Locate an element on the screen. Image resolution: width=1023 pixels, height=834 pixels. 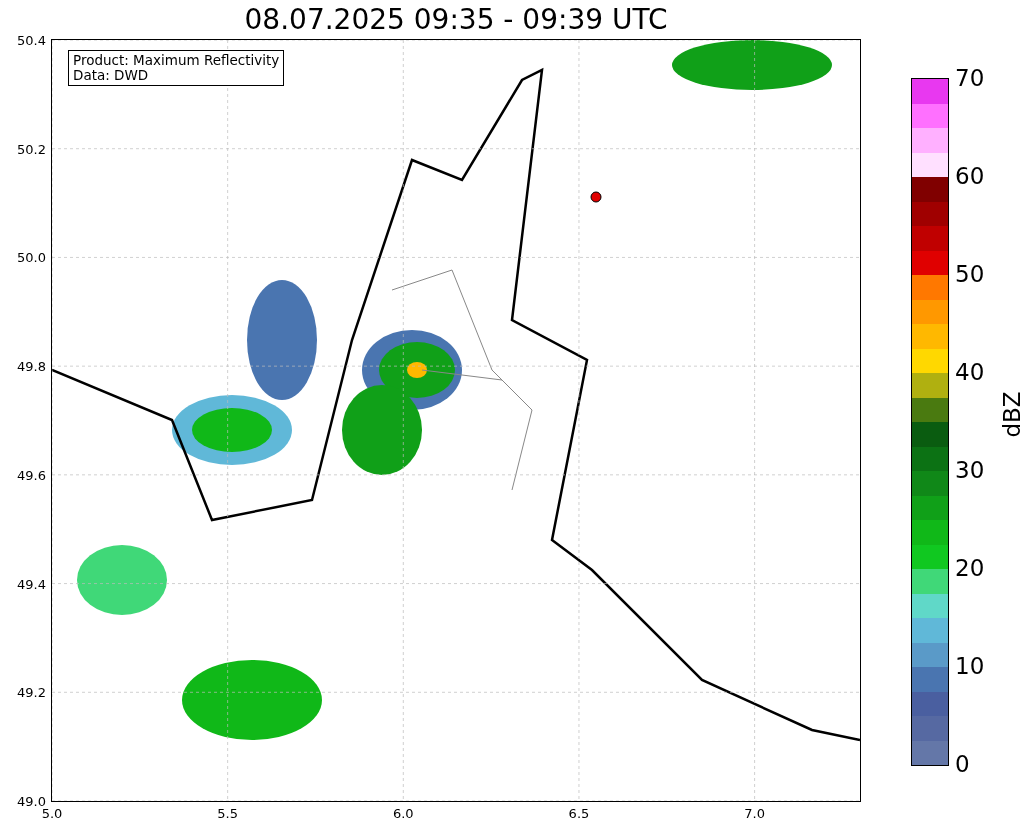
colorbar-tick-label: 60 is located at coordinates (970, 176).